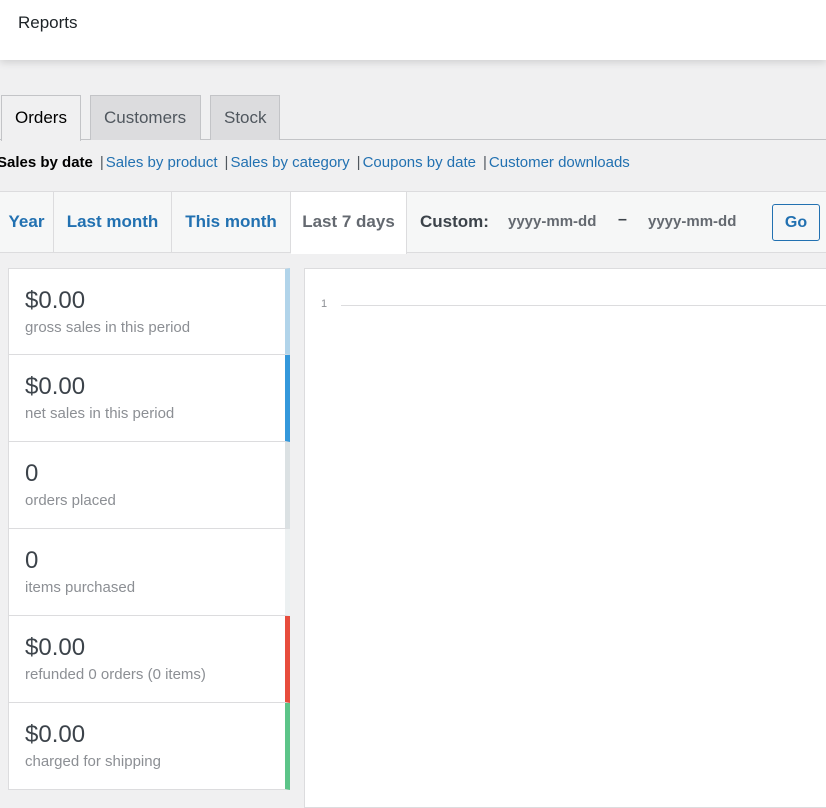 Image resolution: width=826 pixels, height=808 pixels. What do you see at coordinates (70, 500) in the screenshot?
I see `legend-label: orders placed` at bounding box center [70, 500].